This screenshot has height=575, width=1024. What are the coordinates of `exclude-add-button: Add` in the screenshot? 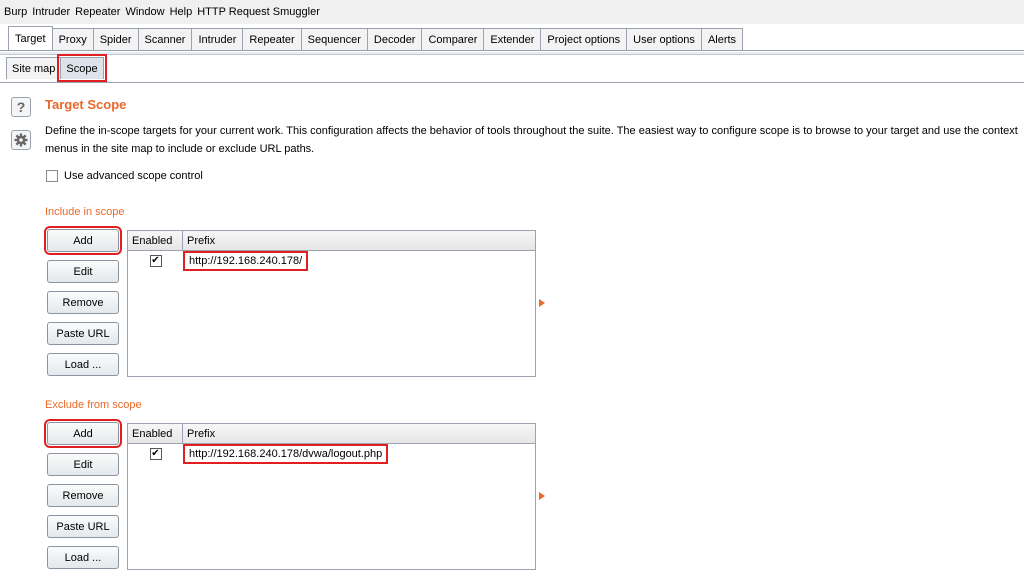 It's located at (83, 433).